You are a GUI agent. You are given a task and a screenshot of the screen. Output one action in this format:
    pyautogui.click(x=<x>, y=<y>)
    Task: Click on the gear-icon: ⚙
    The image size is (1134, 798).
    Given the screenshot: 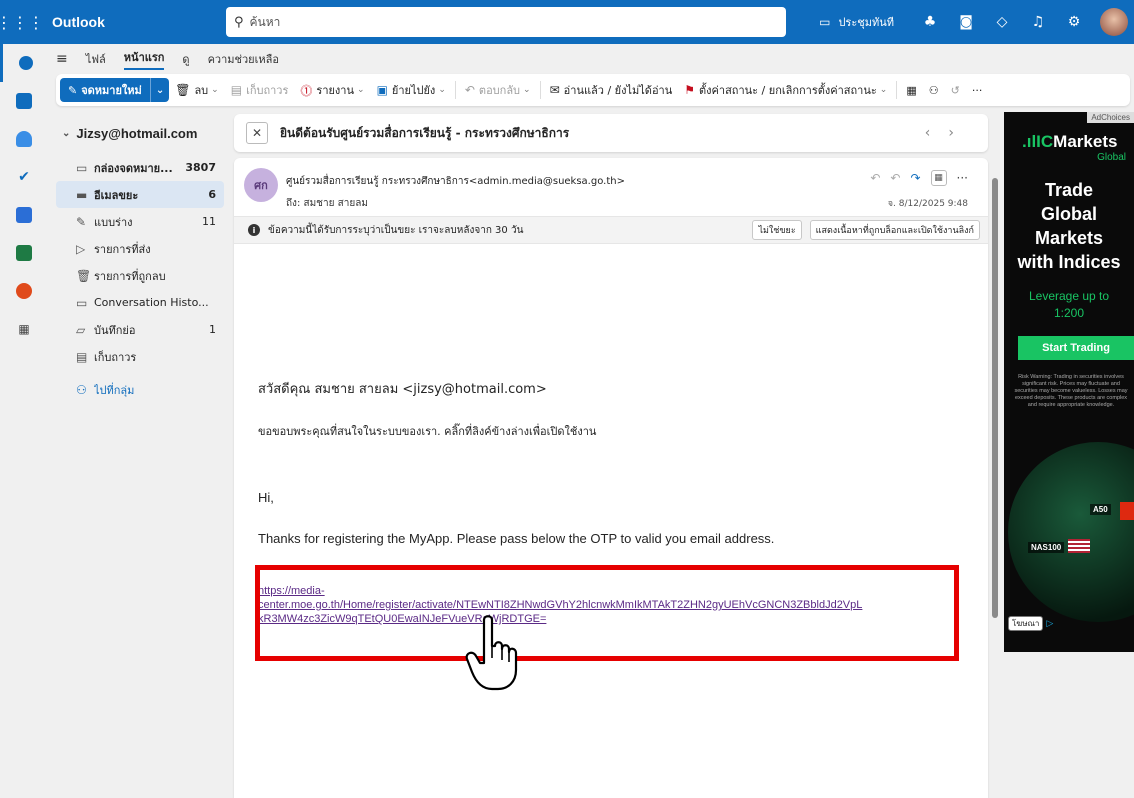 What is the action you would take?
    pyautogui.click(x=1074, y=22)
    